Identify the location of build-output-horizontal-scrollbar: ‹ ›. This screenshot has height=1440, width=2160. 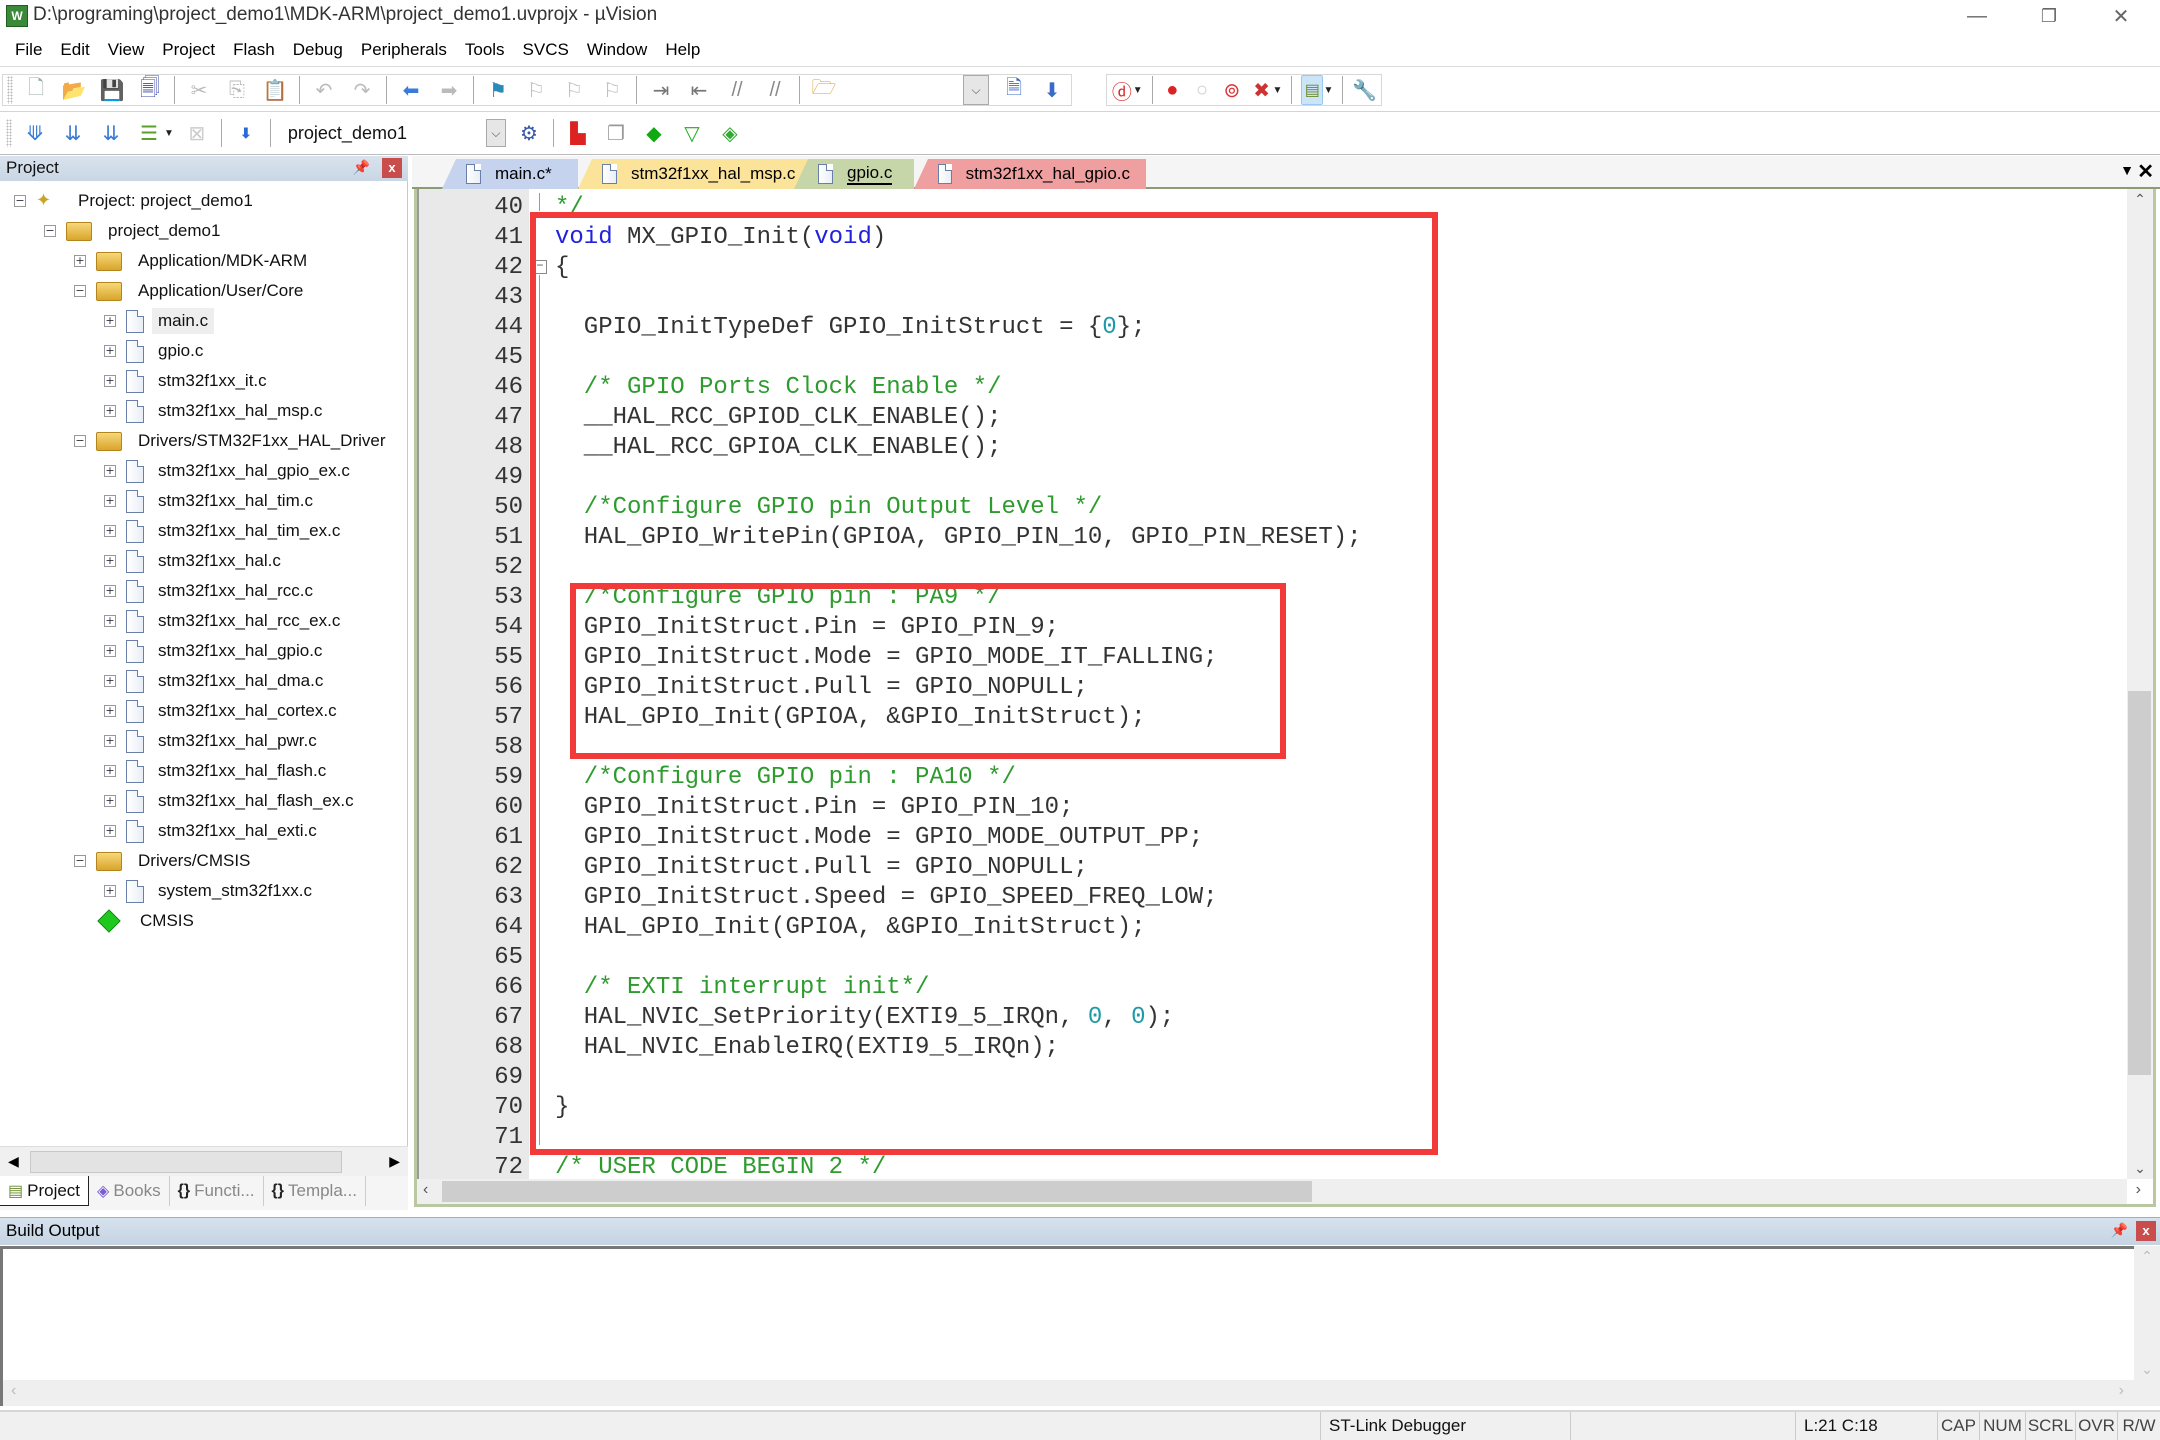
(1080, 1393).